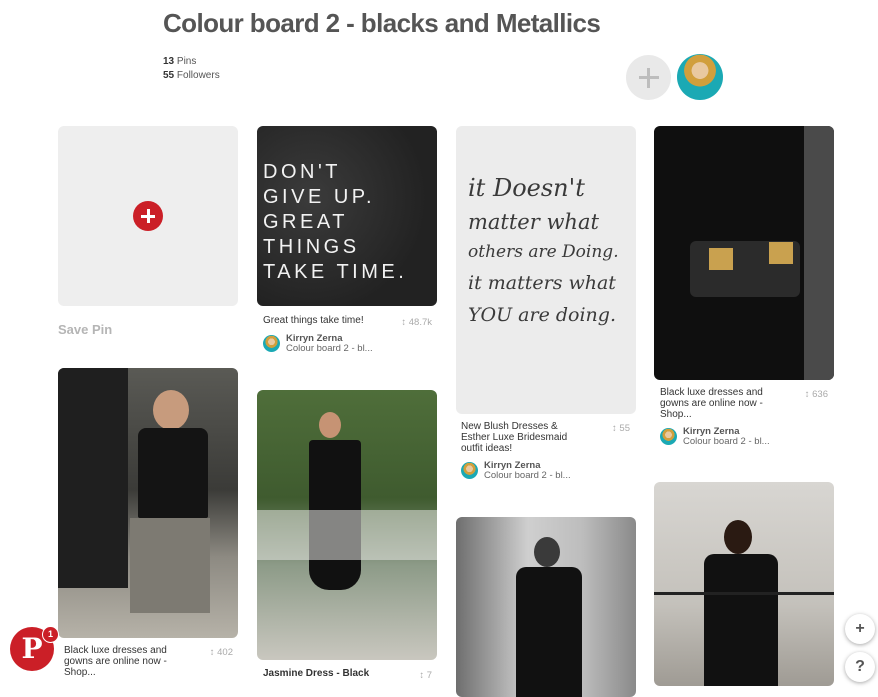 The image size is (878, 697). I want to click on repin-count: ↕ 402, so click(221, 652).